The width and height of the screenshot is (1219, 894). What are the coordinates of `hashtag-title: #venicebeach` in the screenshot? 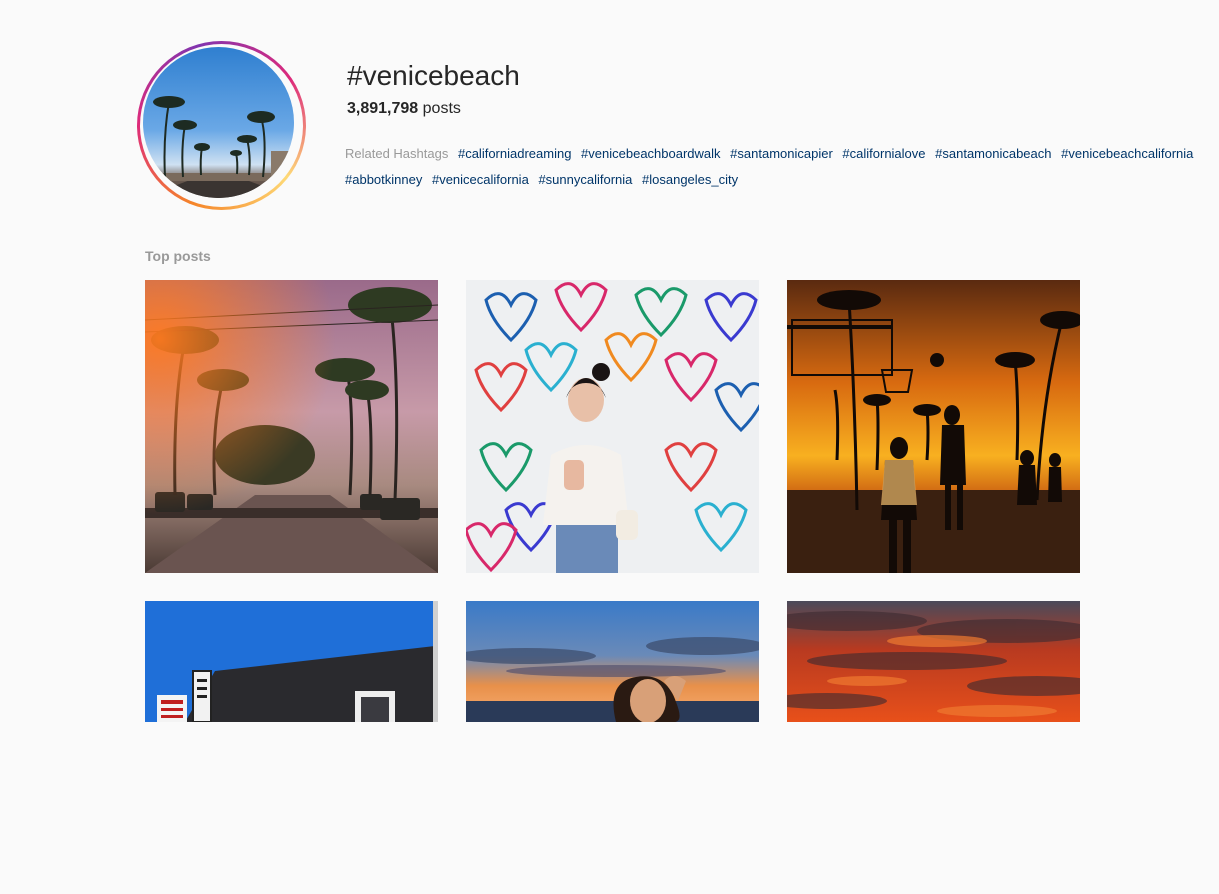 It's located at (433, 75).